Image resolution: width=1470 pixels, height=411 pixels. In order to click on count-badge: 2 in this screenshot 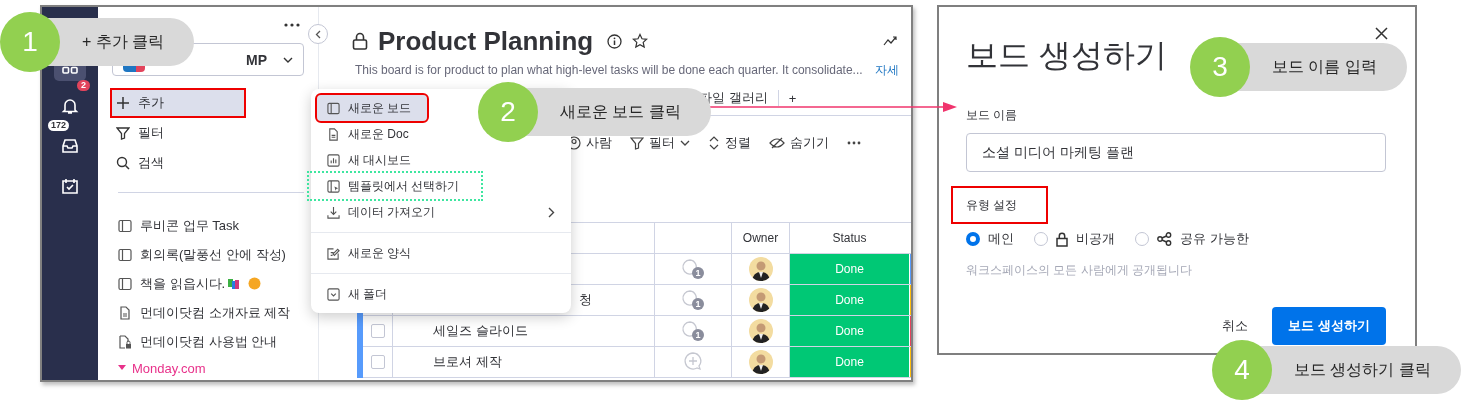, I will do `click(83, 85)`.